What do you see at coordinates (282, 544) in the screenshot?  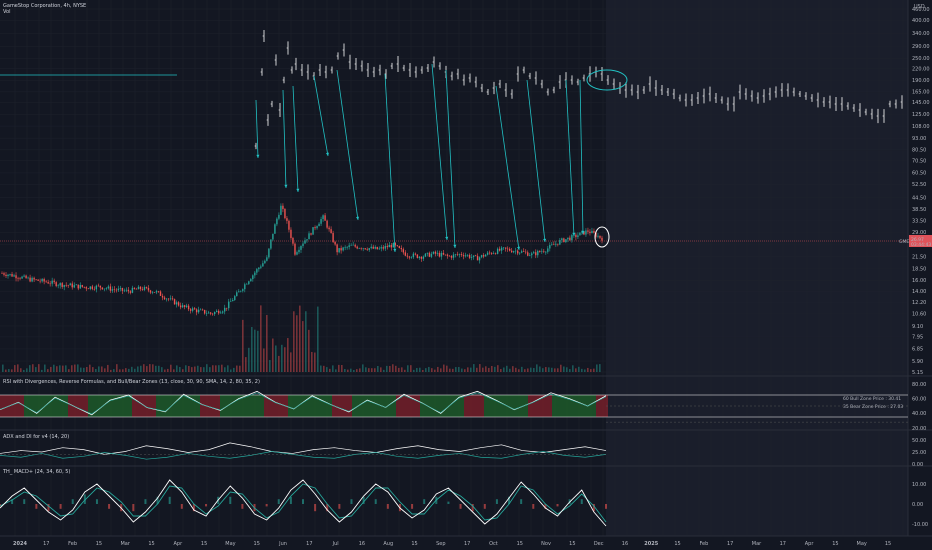 I see `time-tick-label: Jun` at bounding box center [282, 544].